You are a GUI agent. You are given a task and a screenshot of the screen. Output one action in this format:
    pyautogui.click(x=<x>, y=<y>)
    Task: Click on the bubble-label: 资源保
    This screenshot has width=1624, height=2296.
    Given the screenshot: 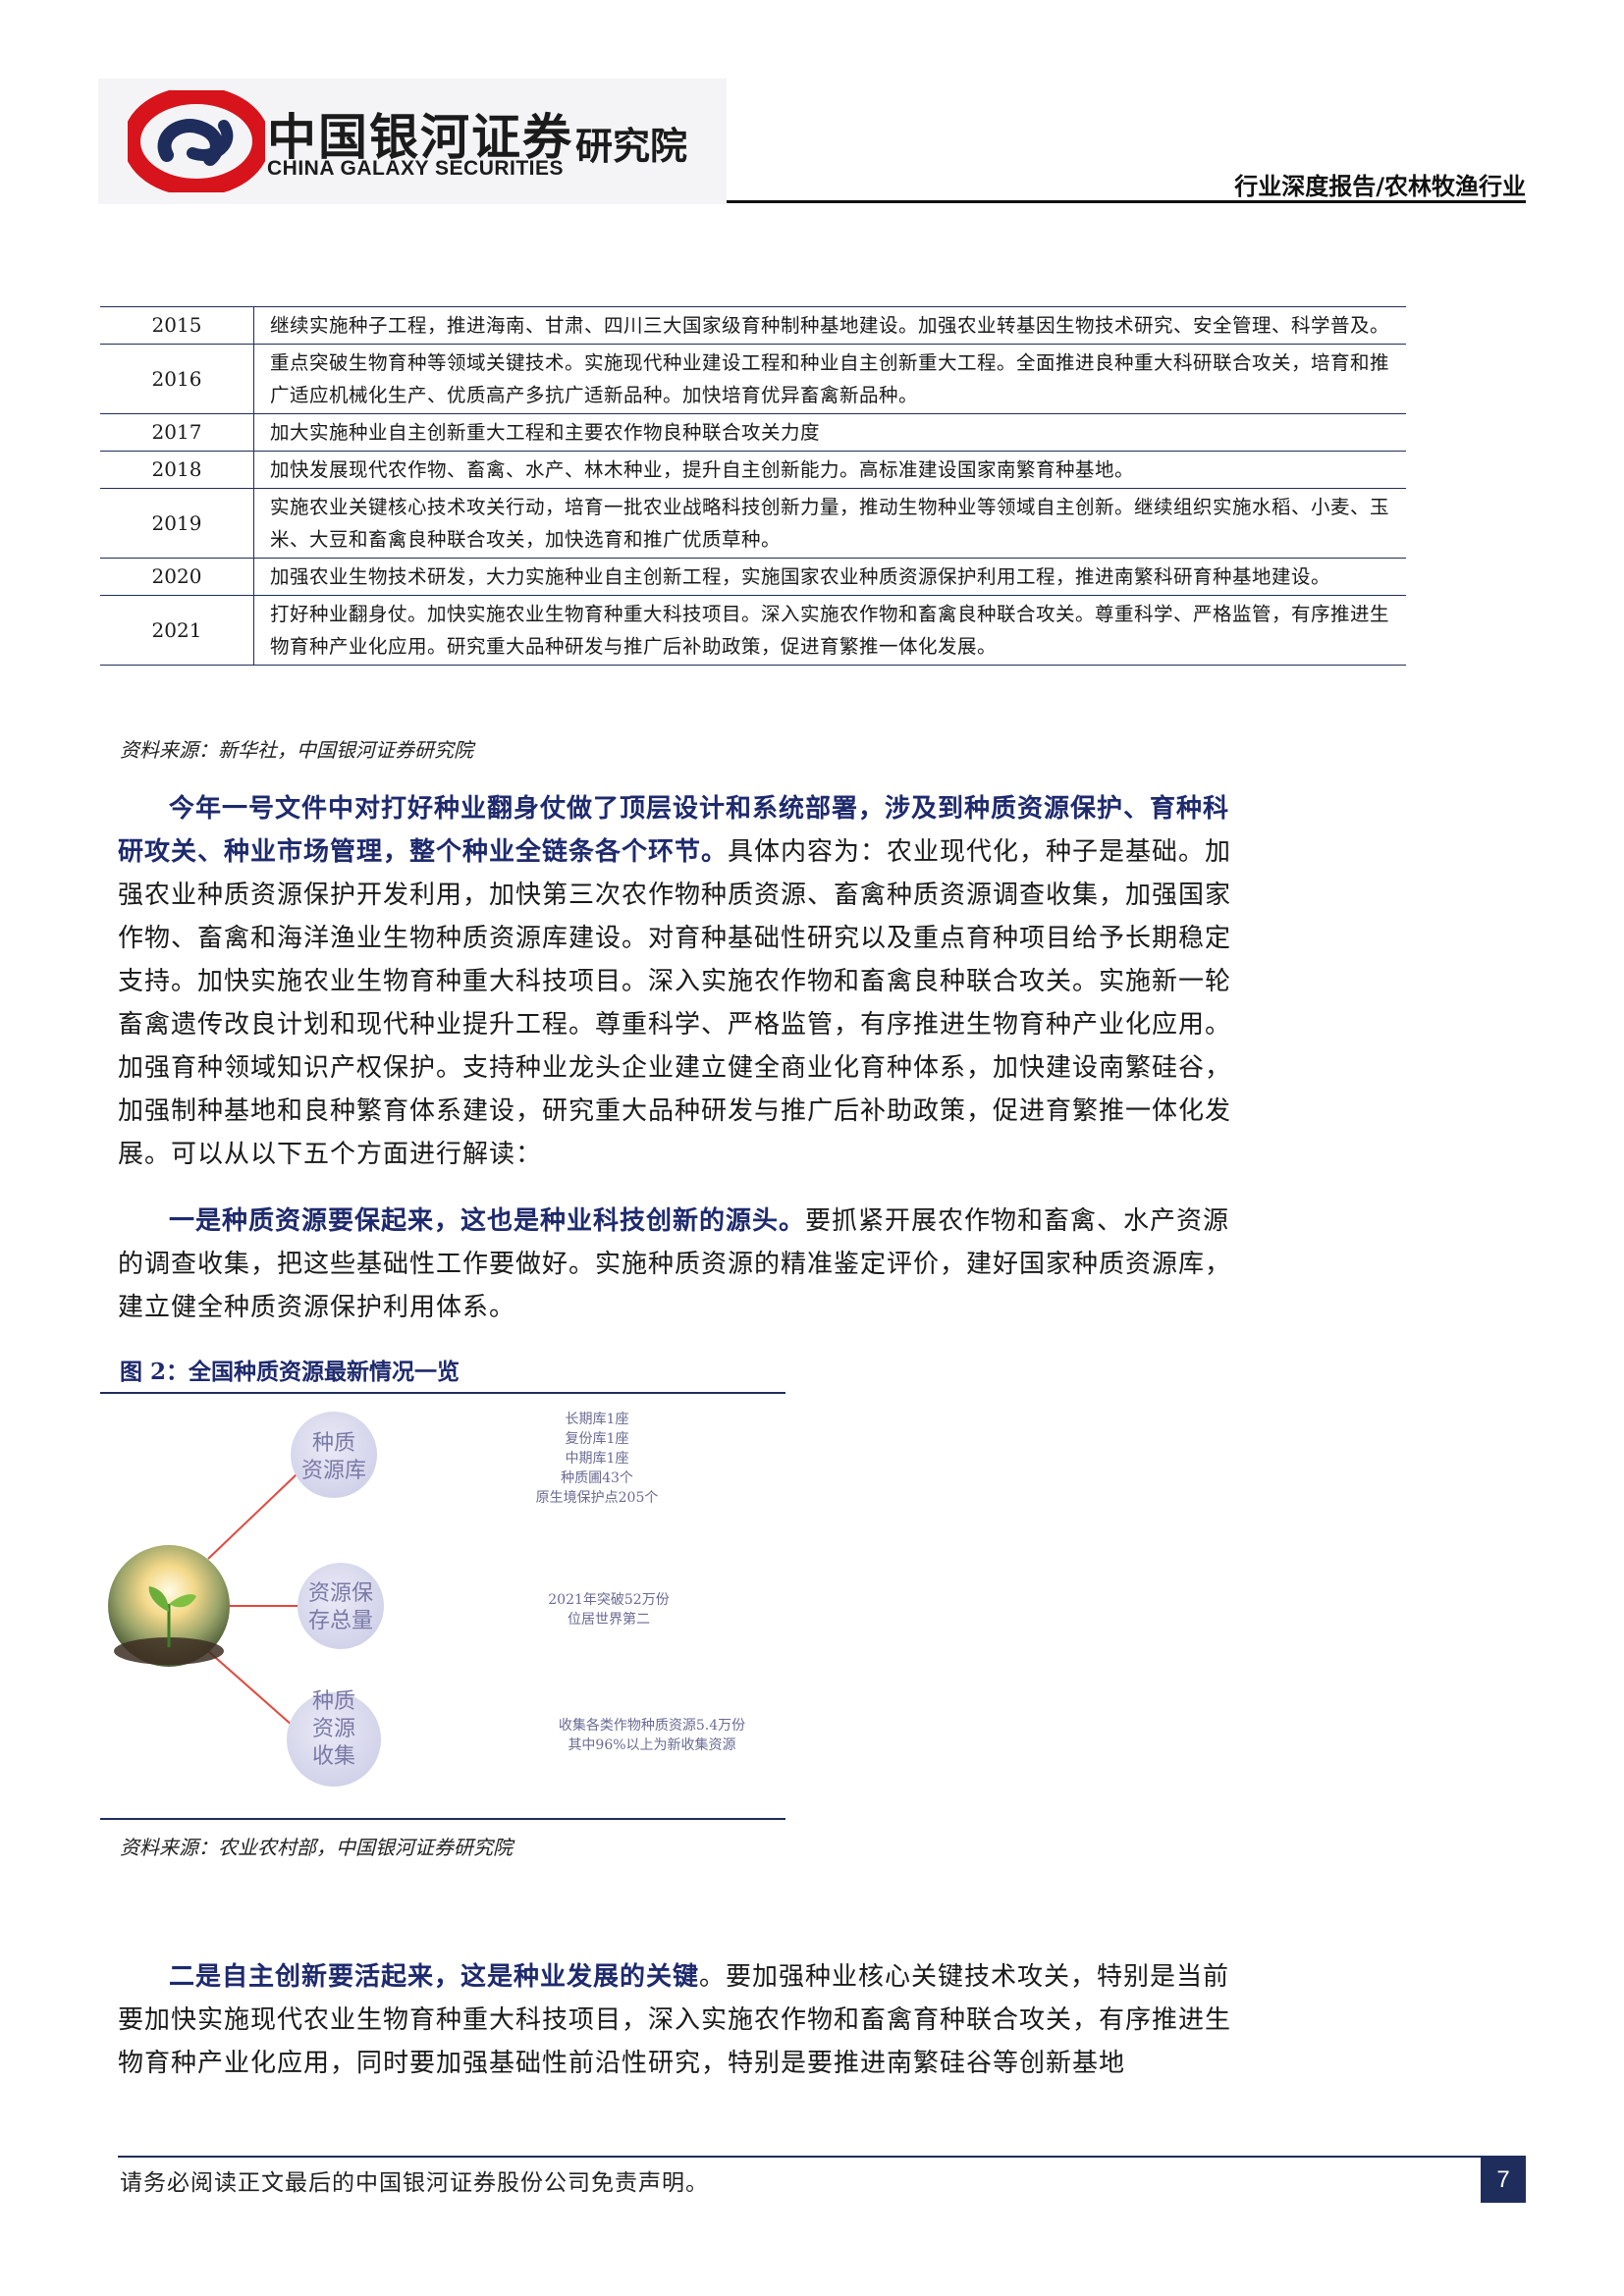 What is the action you would take?
    pyautogui.click(x=340, y=1594)
    